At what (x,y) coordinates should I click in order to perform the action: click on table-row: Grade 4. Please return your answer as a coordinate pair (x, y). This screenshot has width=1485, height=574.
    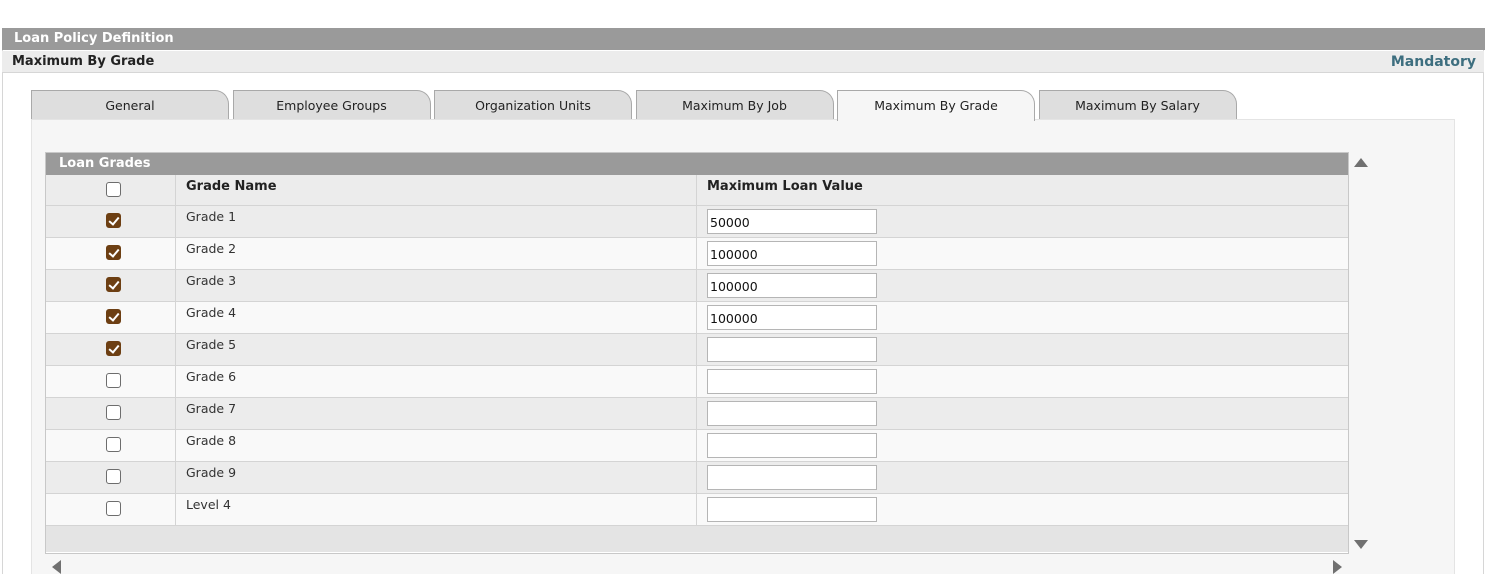
    Looking at the image, I should click on (697, 318).